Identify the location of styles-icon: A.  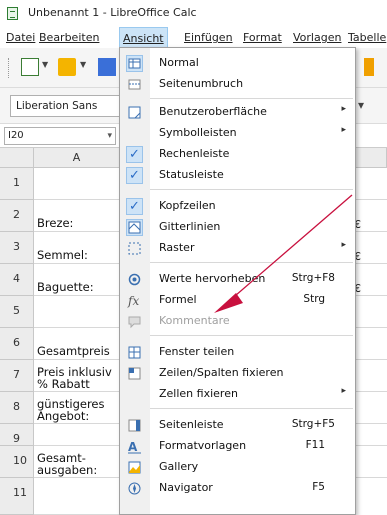
(134, 446).